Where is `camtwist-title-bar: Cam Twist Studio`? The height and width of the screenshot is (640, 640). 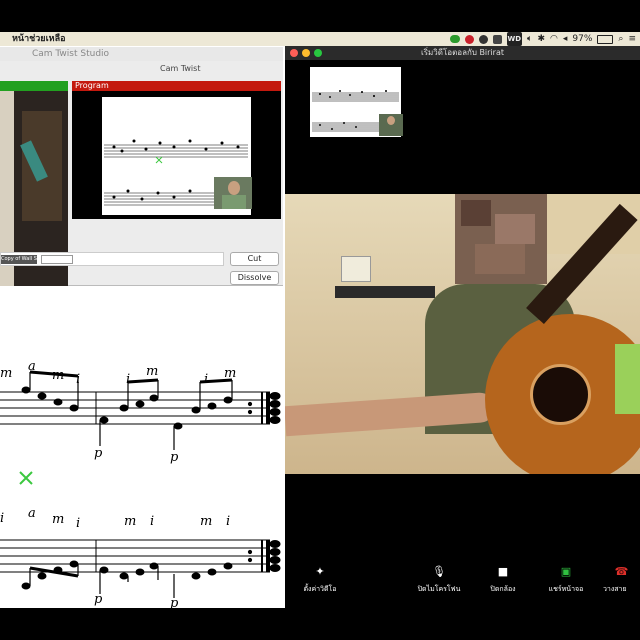 camtwist-title-bar: Cam Twist Studio is located at coordinates (141, 54).